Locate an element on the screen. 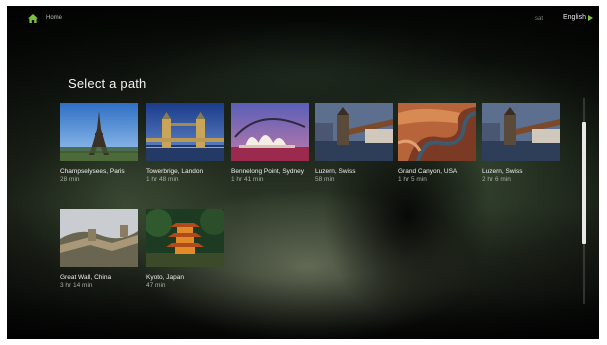 The width and height of the screenshot is (607, 345). path-duration: 2 hr 6 min is located at coordinates (496, 179).